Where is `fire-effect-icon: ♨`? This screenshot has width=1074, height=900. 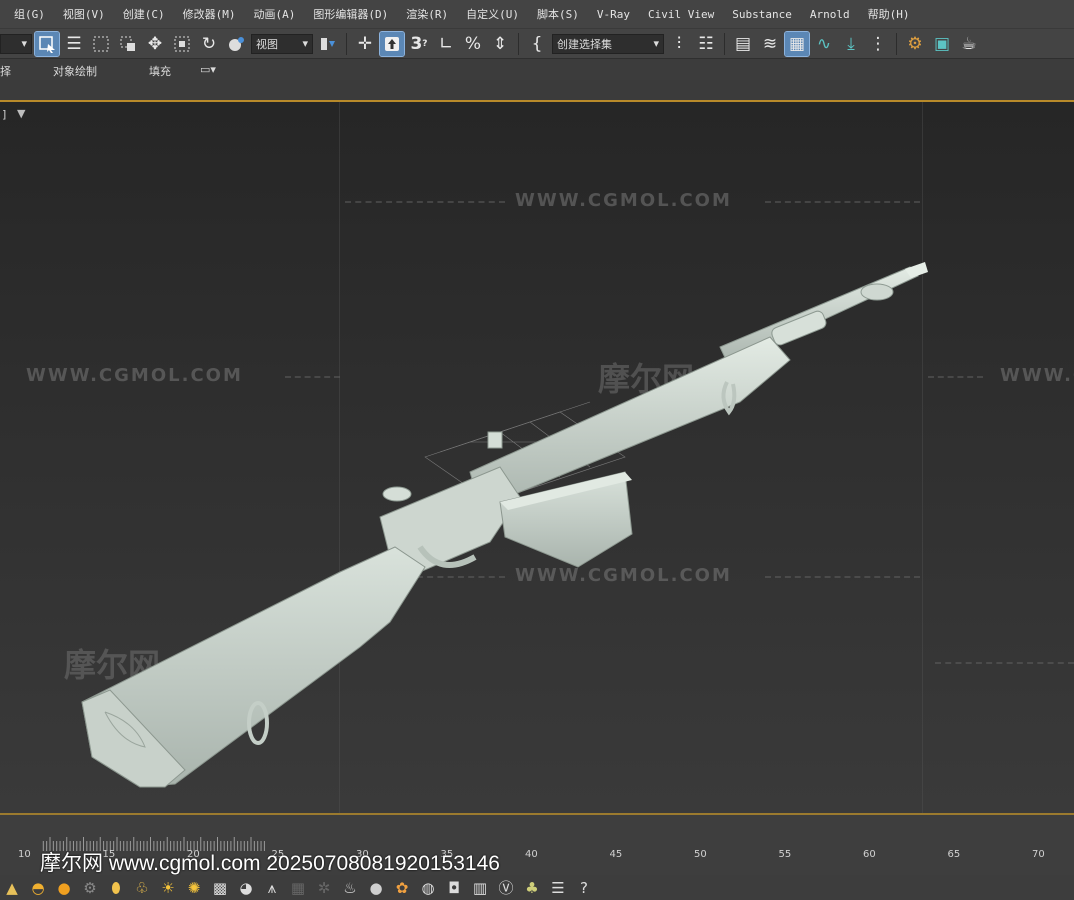
fire-effect-icon: ♨ is located at coordinates (350, 888).